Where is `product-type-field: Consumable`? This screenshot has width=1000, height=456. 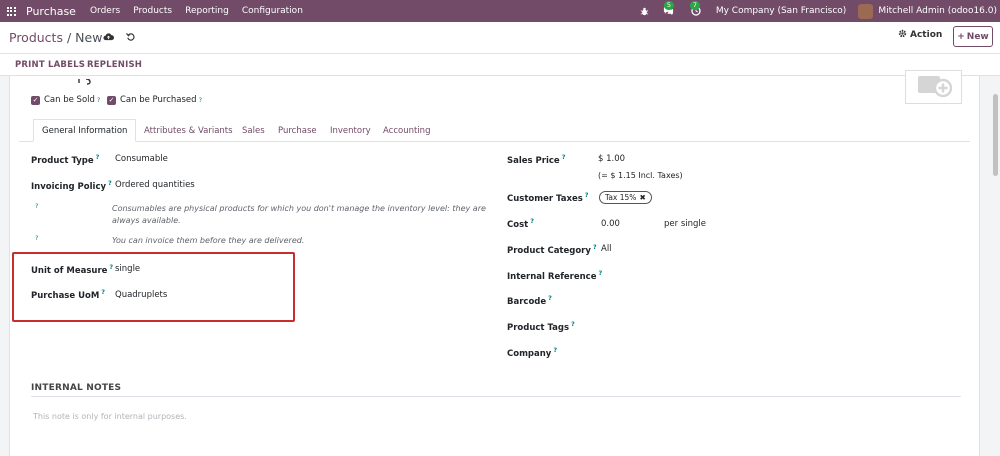 product-type-field: Consumable is located at coordinates (141, 159).